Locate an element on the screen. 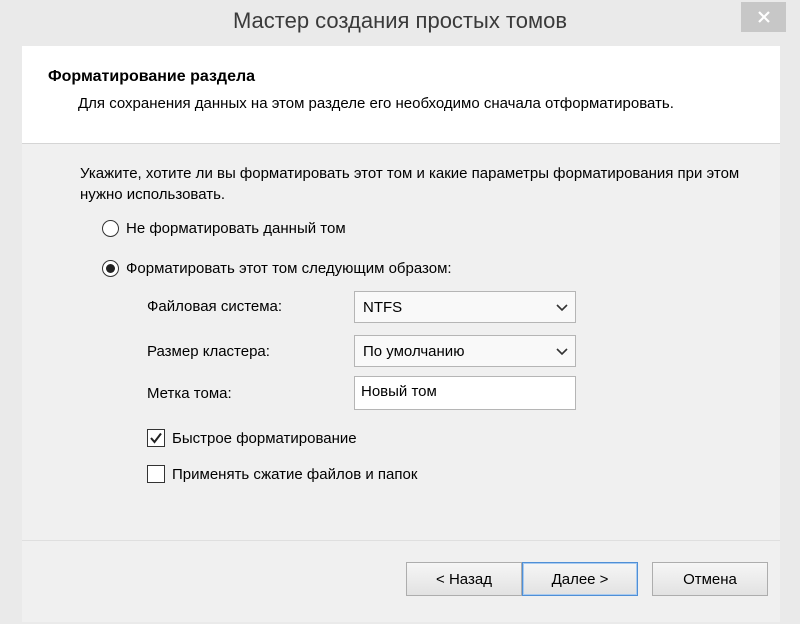  radio-no-format: Не форматировать данный том is located at coordinates (224, 228).